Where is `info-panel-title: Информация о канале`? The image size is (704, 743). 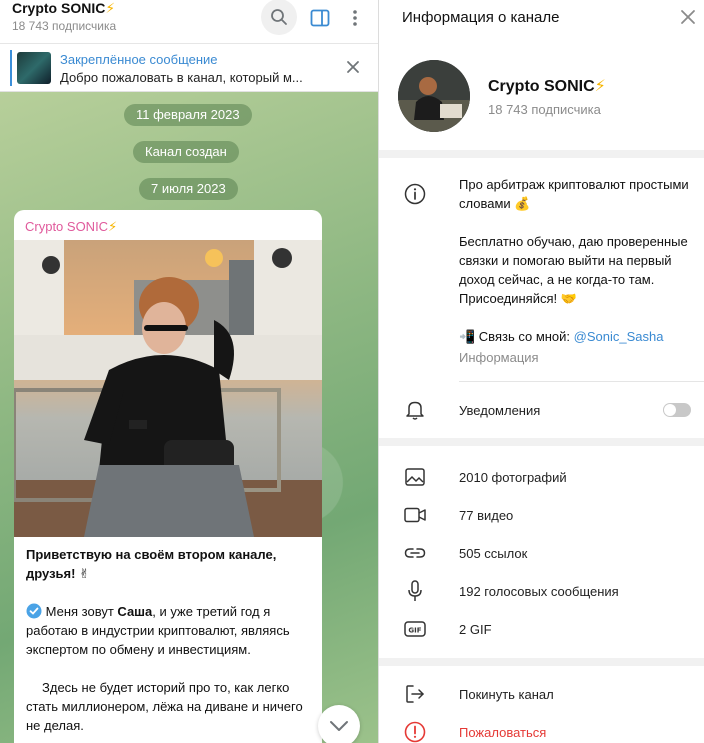
info-panel-title: Информация о канале is located at coordinates (481, 17).